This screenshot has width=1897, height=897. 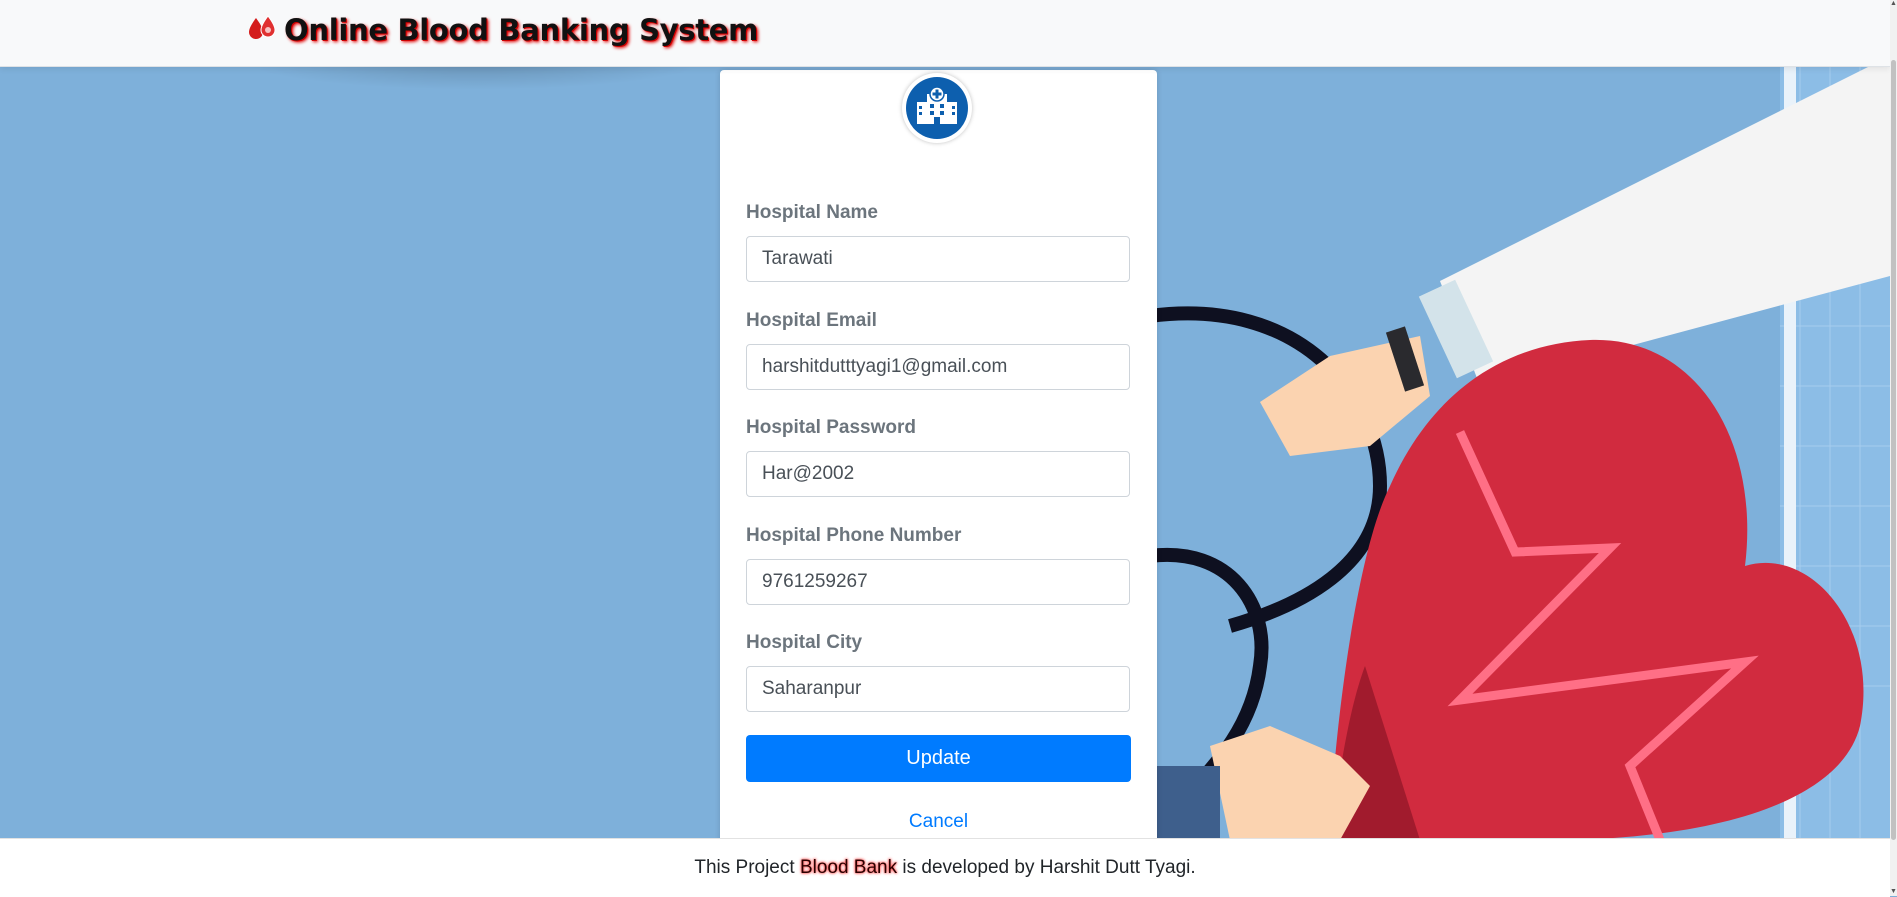 I want to click on site-title: Online Blood Banking System, so click(x=521, y=30).